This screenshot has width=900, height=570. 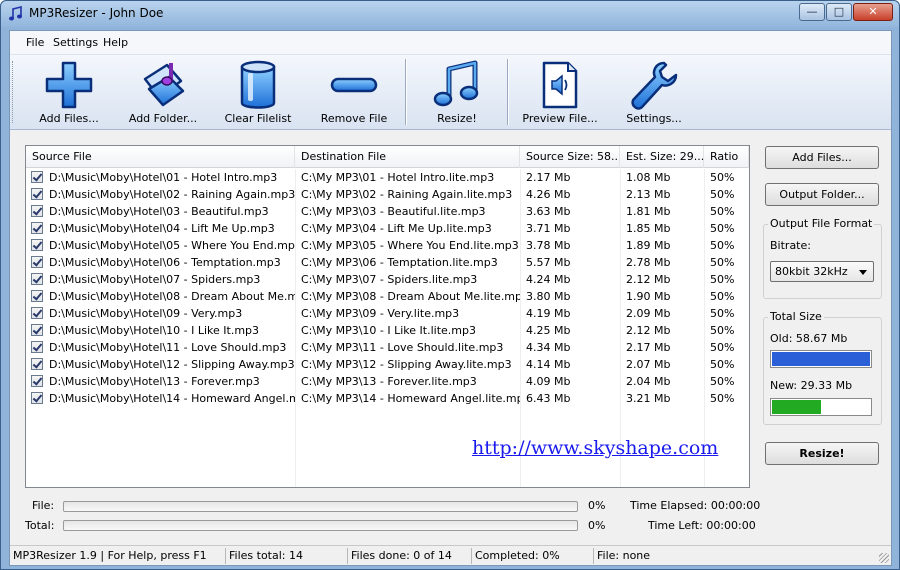 What do you see at coordinates (258, 92) in the screenshot?
I see `clear-filelist-toolbar-button: Clear Filelist` at bounding box center [258, 92].